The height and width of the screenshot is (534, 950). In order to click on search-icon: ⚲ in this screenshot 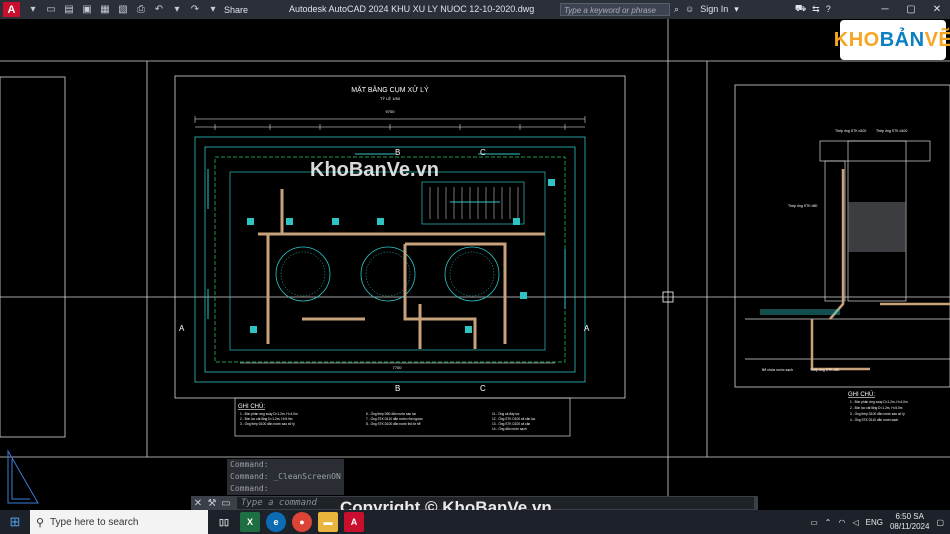, I will do `click(40, 522)`.